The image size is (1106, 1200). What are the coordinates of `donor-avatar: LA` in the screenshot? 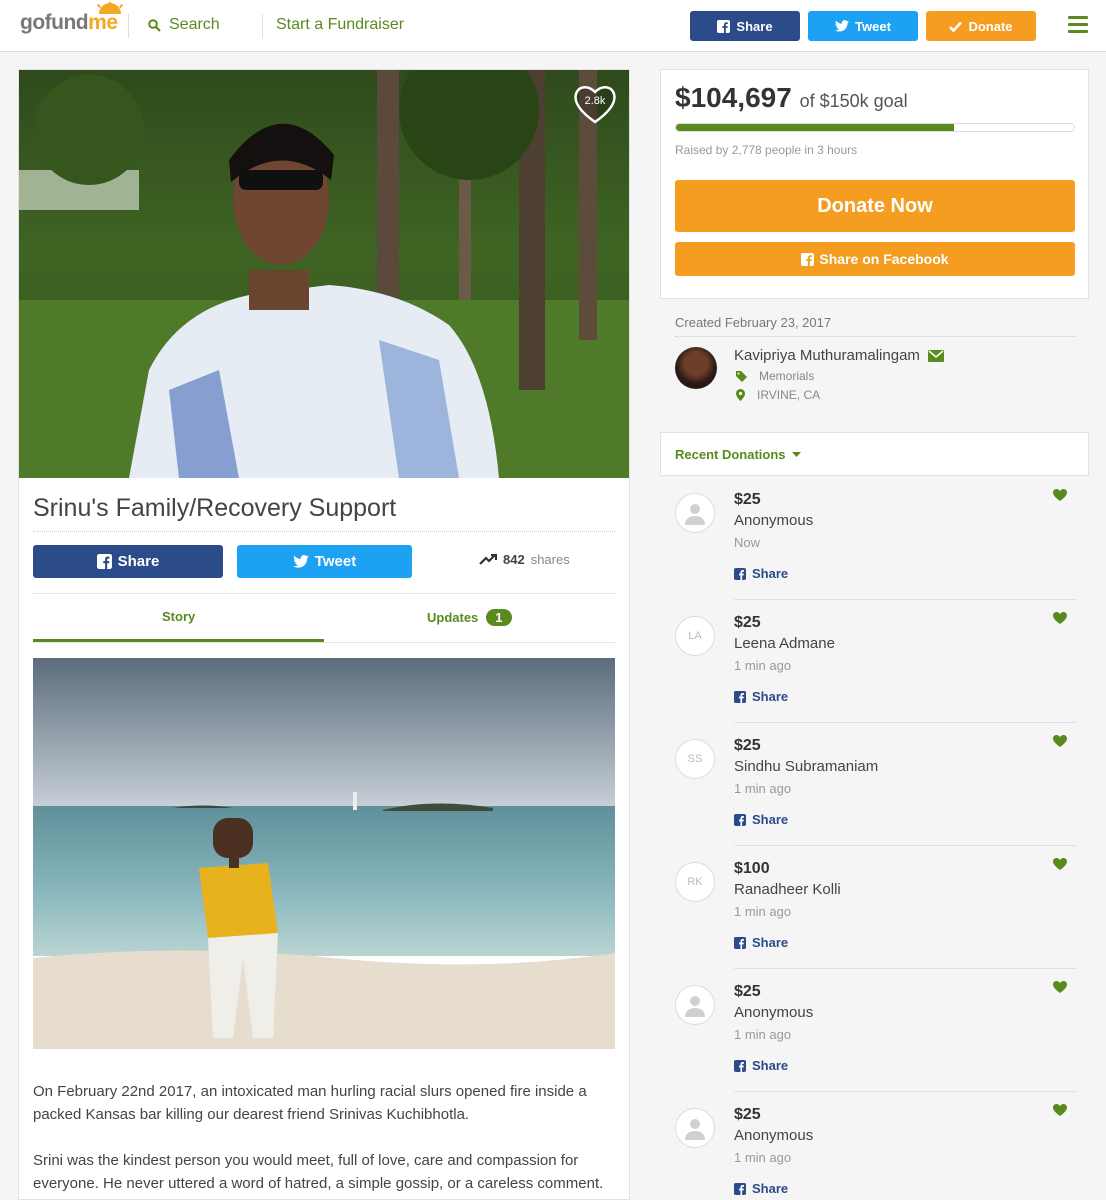 It's located at (695, 636).